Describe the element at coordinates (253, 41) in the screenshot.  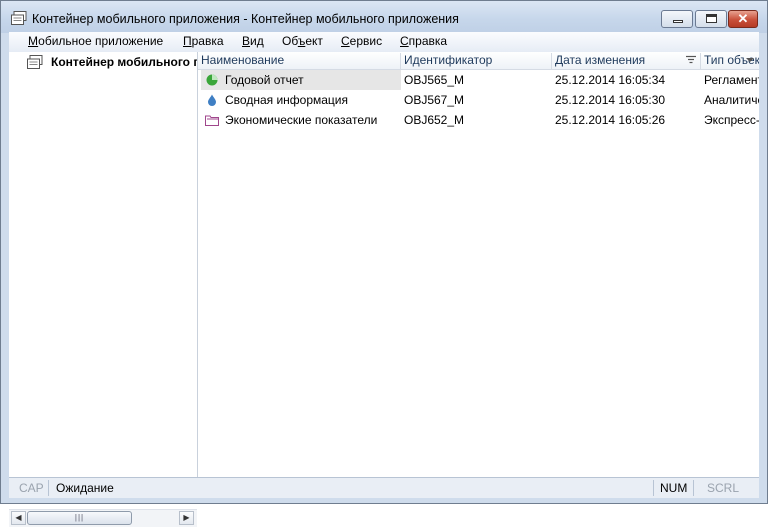
I see `menu-view: Вид` at that location.